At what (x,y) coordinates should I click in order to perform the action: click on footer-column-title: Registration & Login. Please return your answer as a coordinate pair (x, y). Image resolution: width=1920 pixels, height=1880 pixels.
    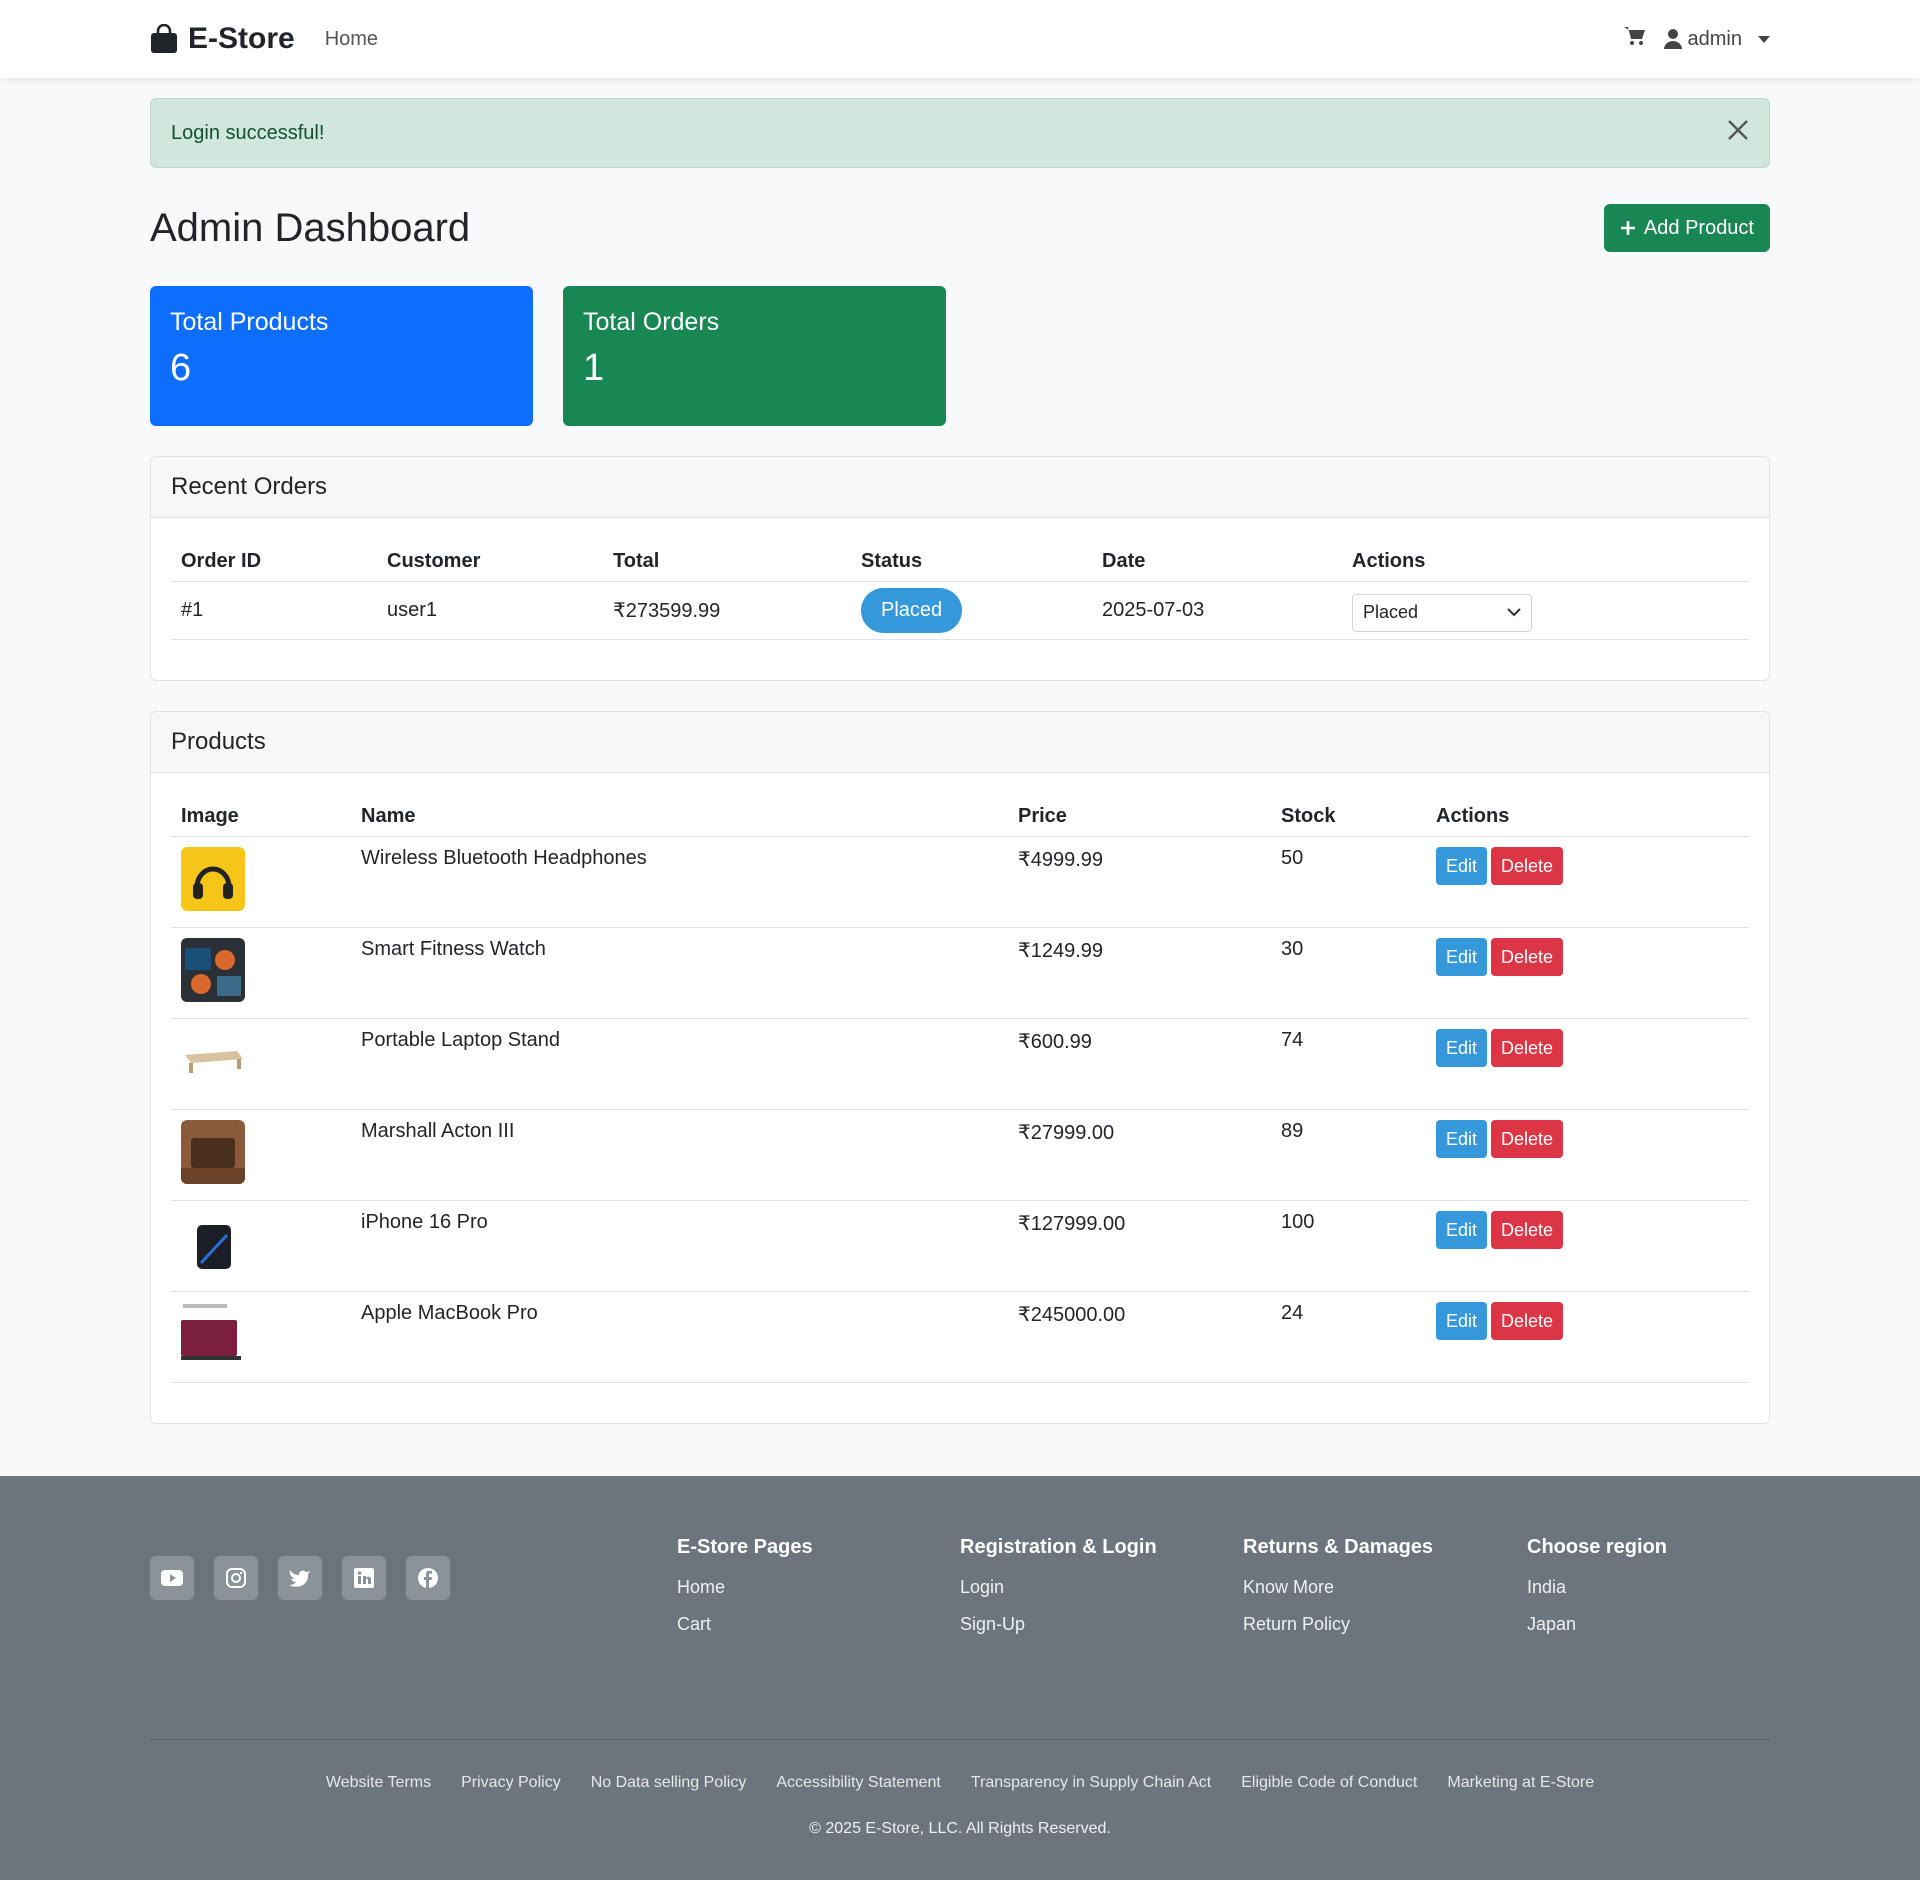
    Looking at the image, I should click on (1058, 1547).